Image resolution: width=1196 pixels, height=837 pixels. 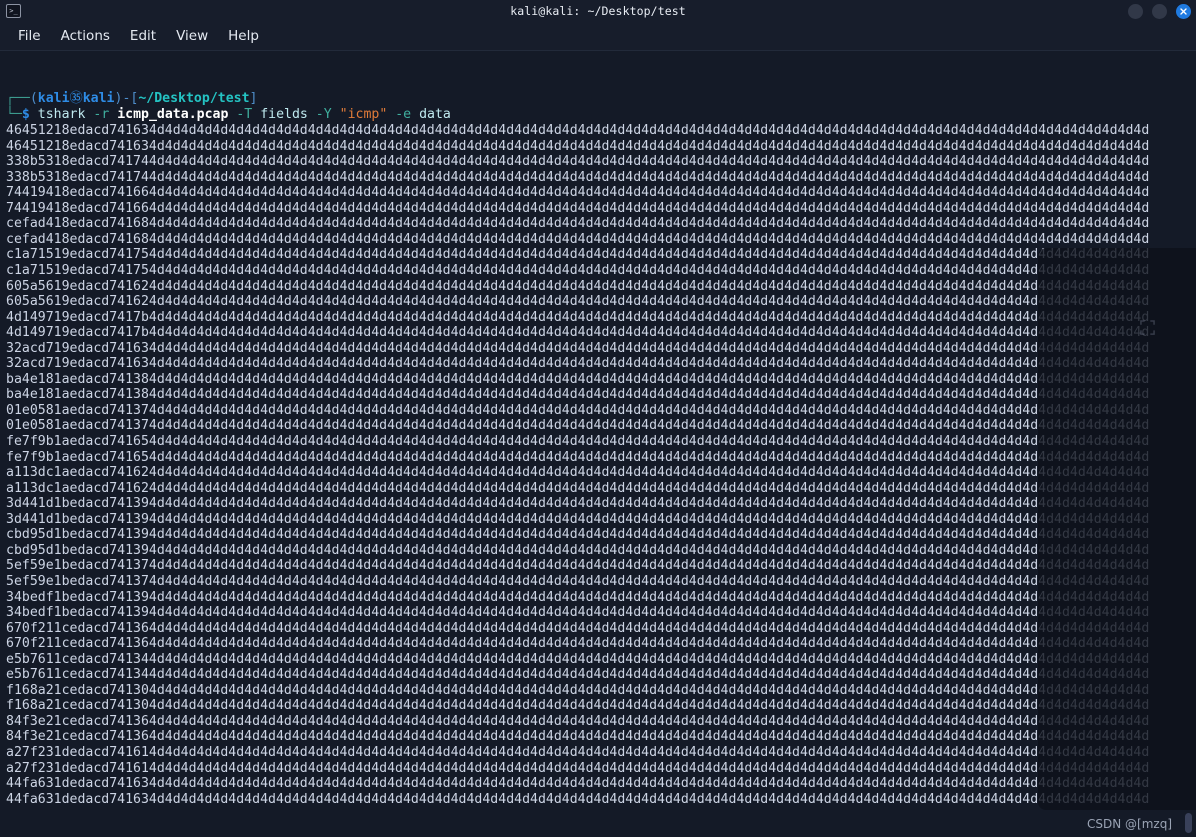 I want to click on window-title: kali@kali: ~/Desktop/test, so click(x=598, y=11).